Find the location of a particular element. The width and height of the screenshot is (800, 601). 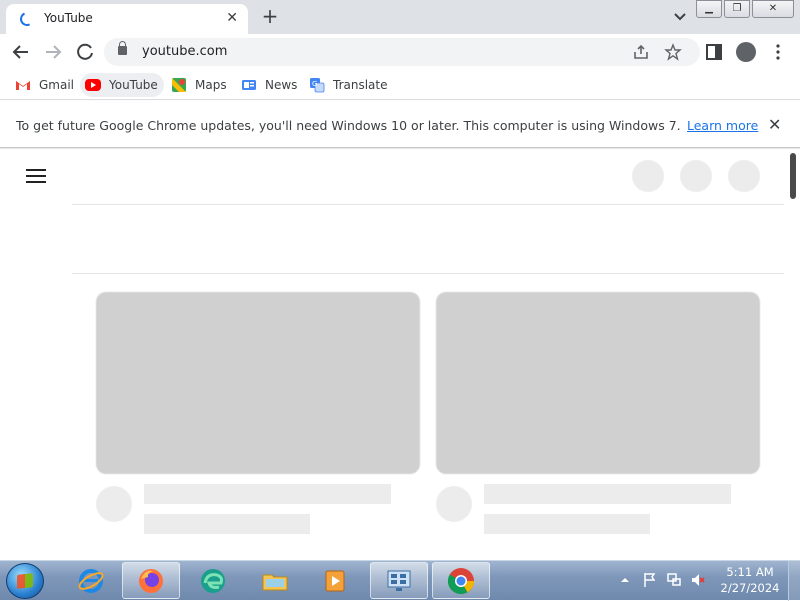

stop-loading-icon is located at coordinates (85, 52).